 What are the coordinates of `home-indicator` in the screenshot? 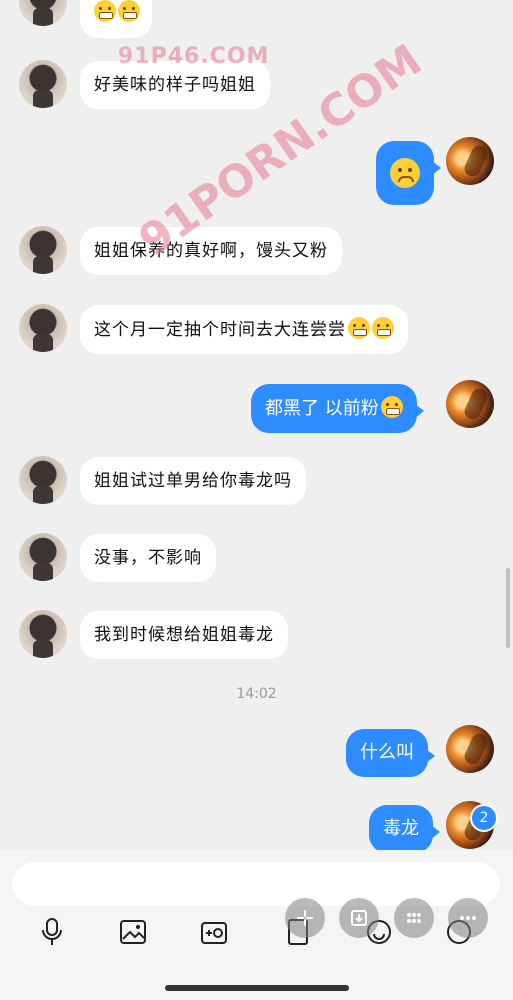 It's located at (257, 988).